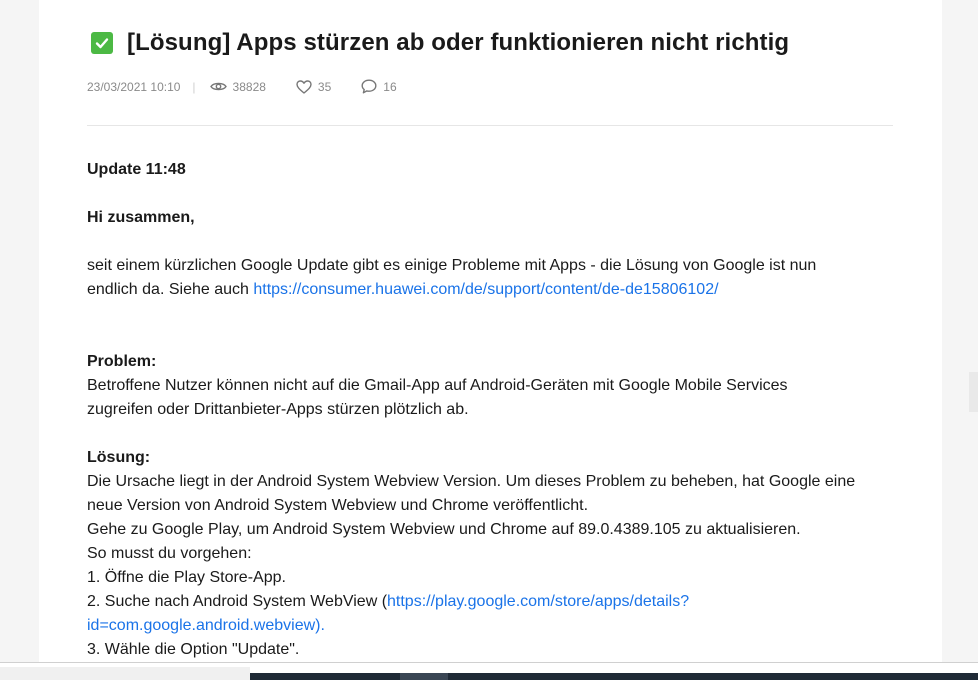 The height and width of the screenshot is (680, 978). I want to click on step-2-cont: id=com.google.android.webview)., so click(490, 626).